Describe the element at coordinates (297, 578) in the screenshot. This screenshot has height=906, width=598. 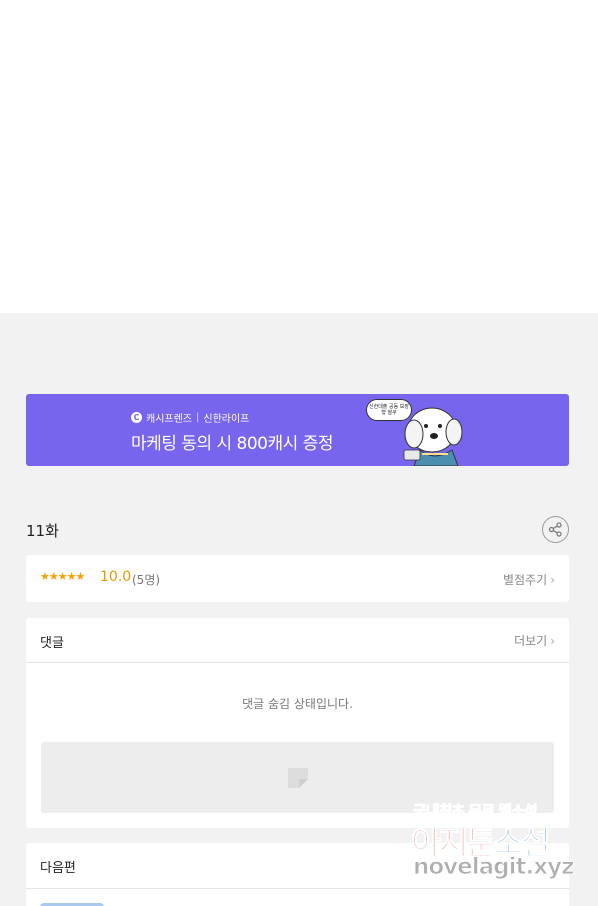
I see `rating-card: ★★★★★ 10.0 (5명) 별점주기 ›` at that location.